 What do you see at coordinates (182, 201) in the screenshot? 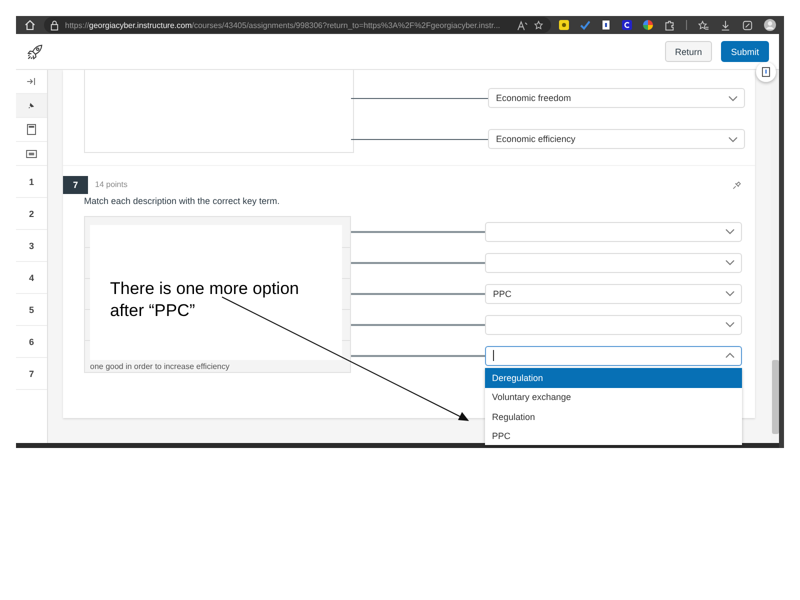
I see `question-prompt: Match each description with the correct key term.` at bounding box center [182, 201].